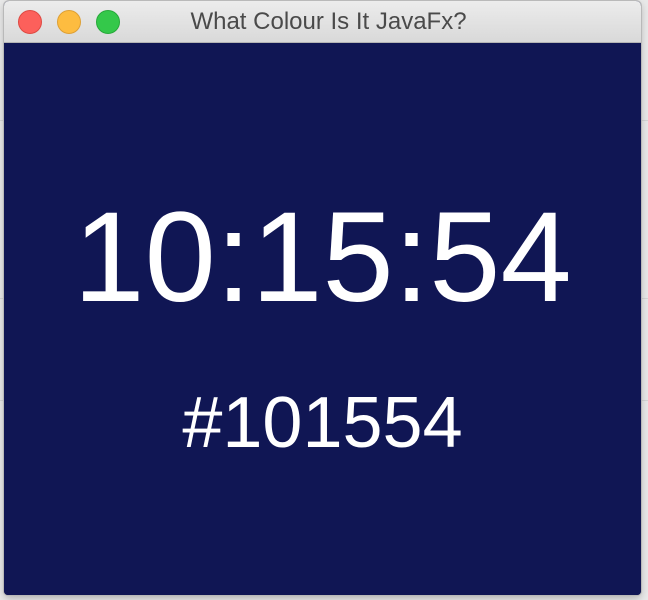 This screenshot has width=648, height=600. I want to click on title-bar: What Colour Is It JavaFx?, so click(322, 22).